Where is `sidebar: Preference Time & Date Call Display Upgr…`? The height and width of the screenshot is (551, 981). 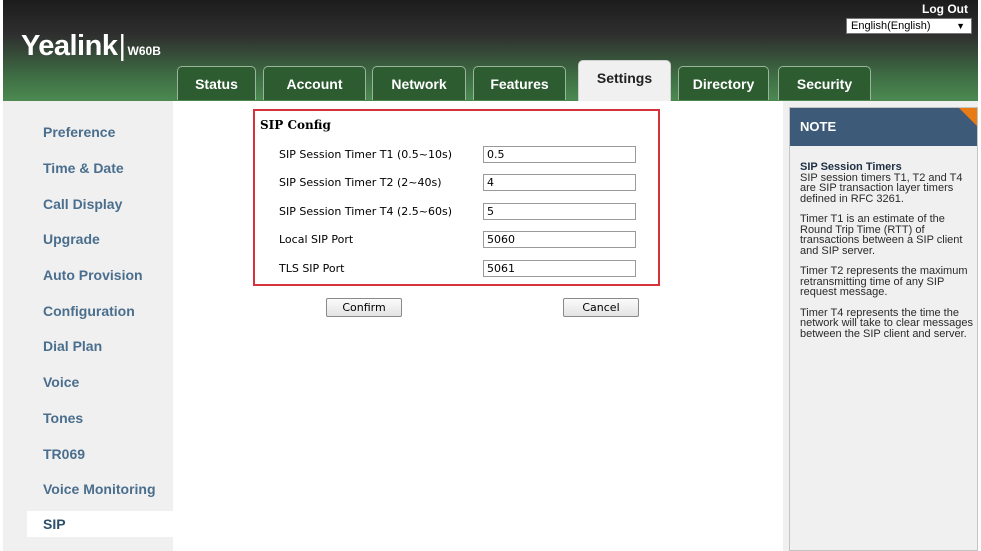 sidebar: Preference Time & Date Call Display Upgr… is located at coordinates (97, 326).